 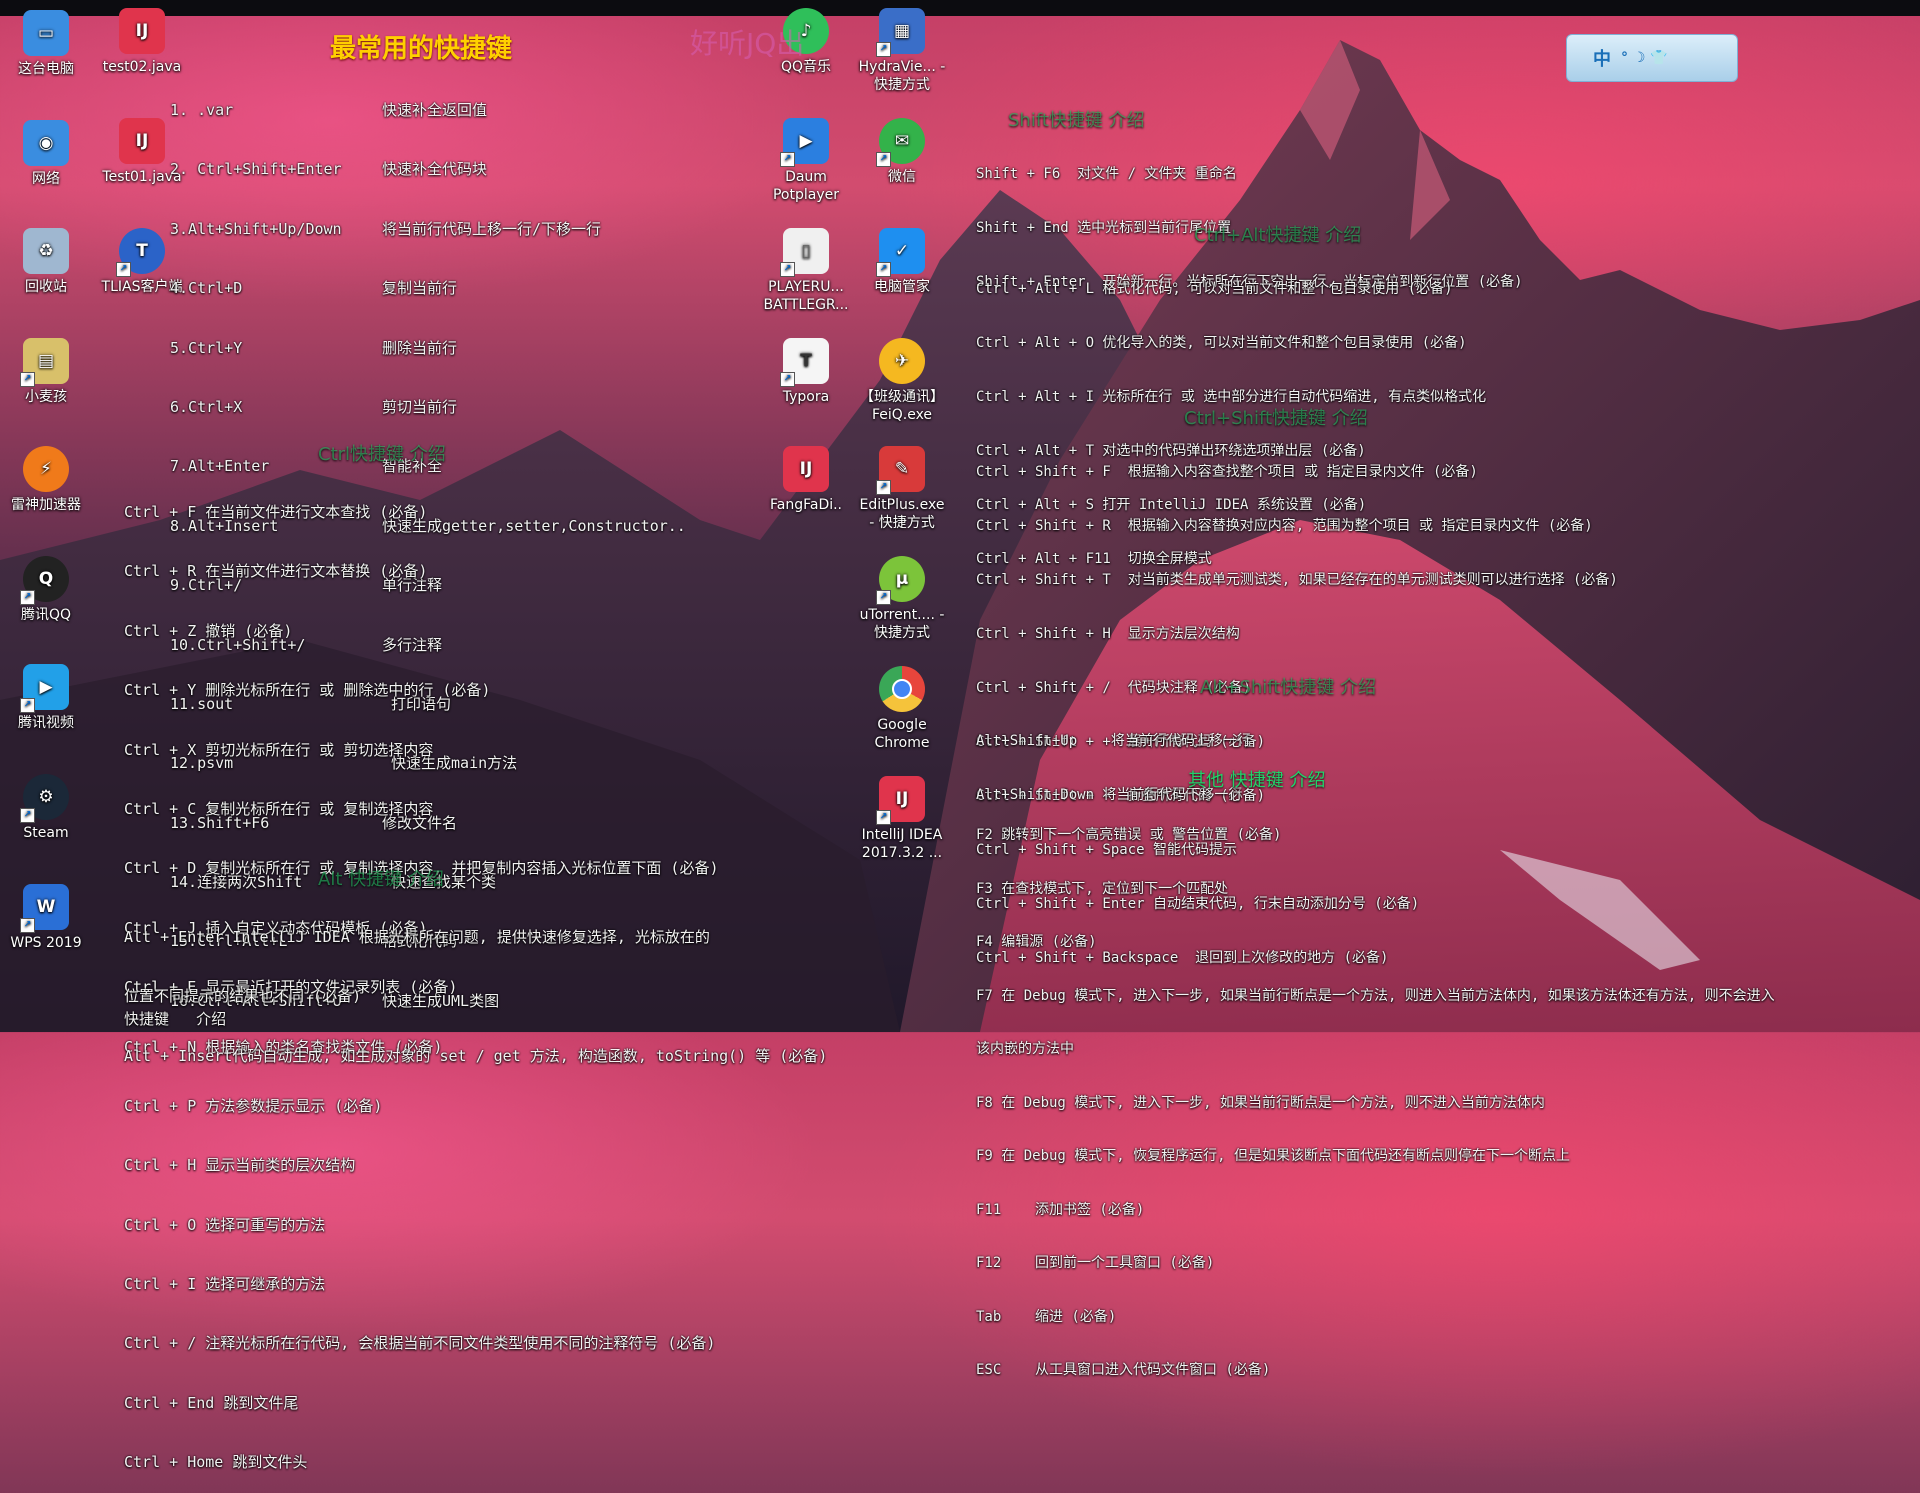 I want to click on list-item: Ctrl + X 剪切光标所在行 或 剪切选择内容, so click(x=279, y=749).